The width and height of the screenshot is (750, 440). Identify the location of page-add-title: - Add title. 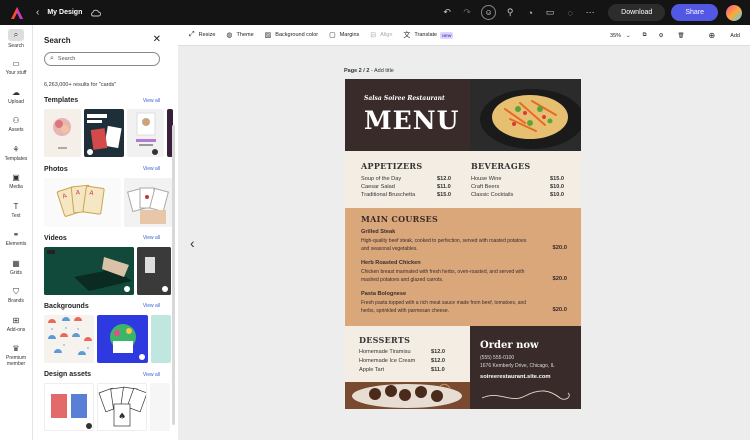
(381, 71).